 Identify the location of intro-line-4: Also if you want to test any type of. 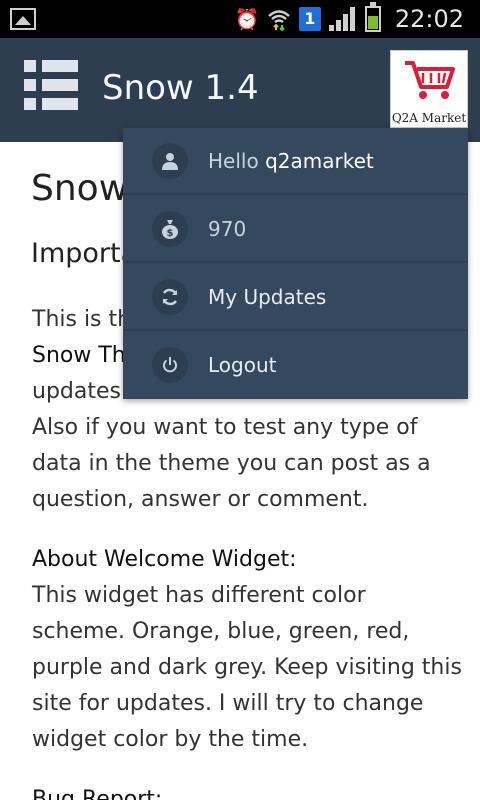
(225, 427).